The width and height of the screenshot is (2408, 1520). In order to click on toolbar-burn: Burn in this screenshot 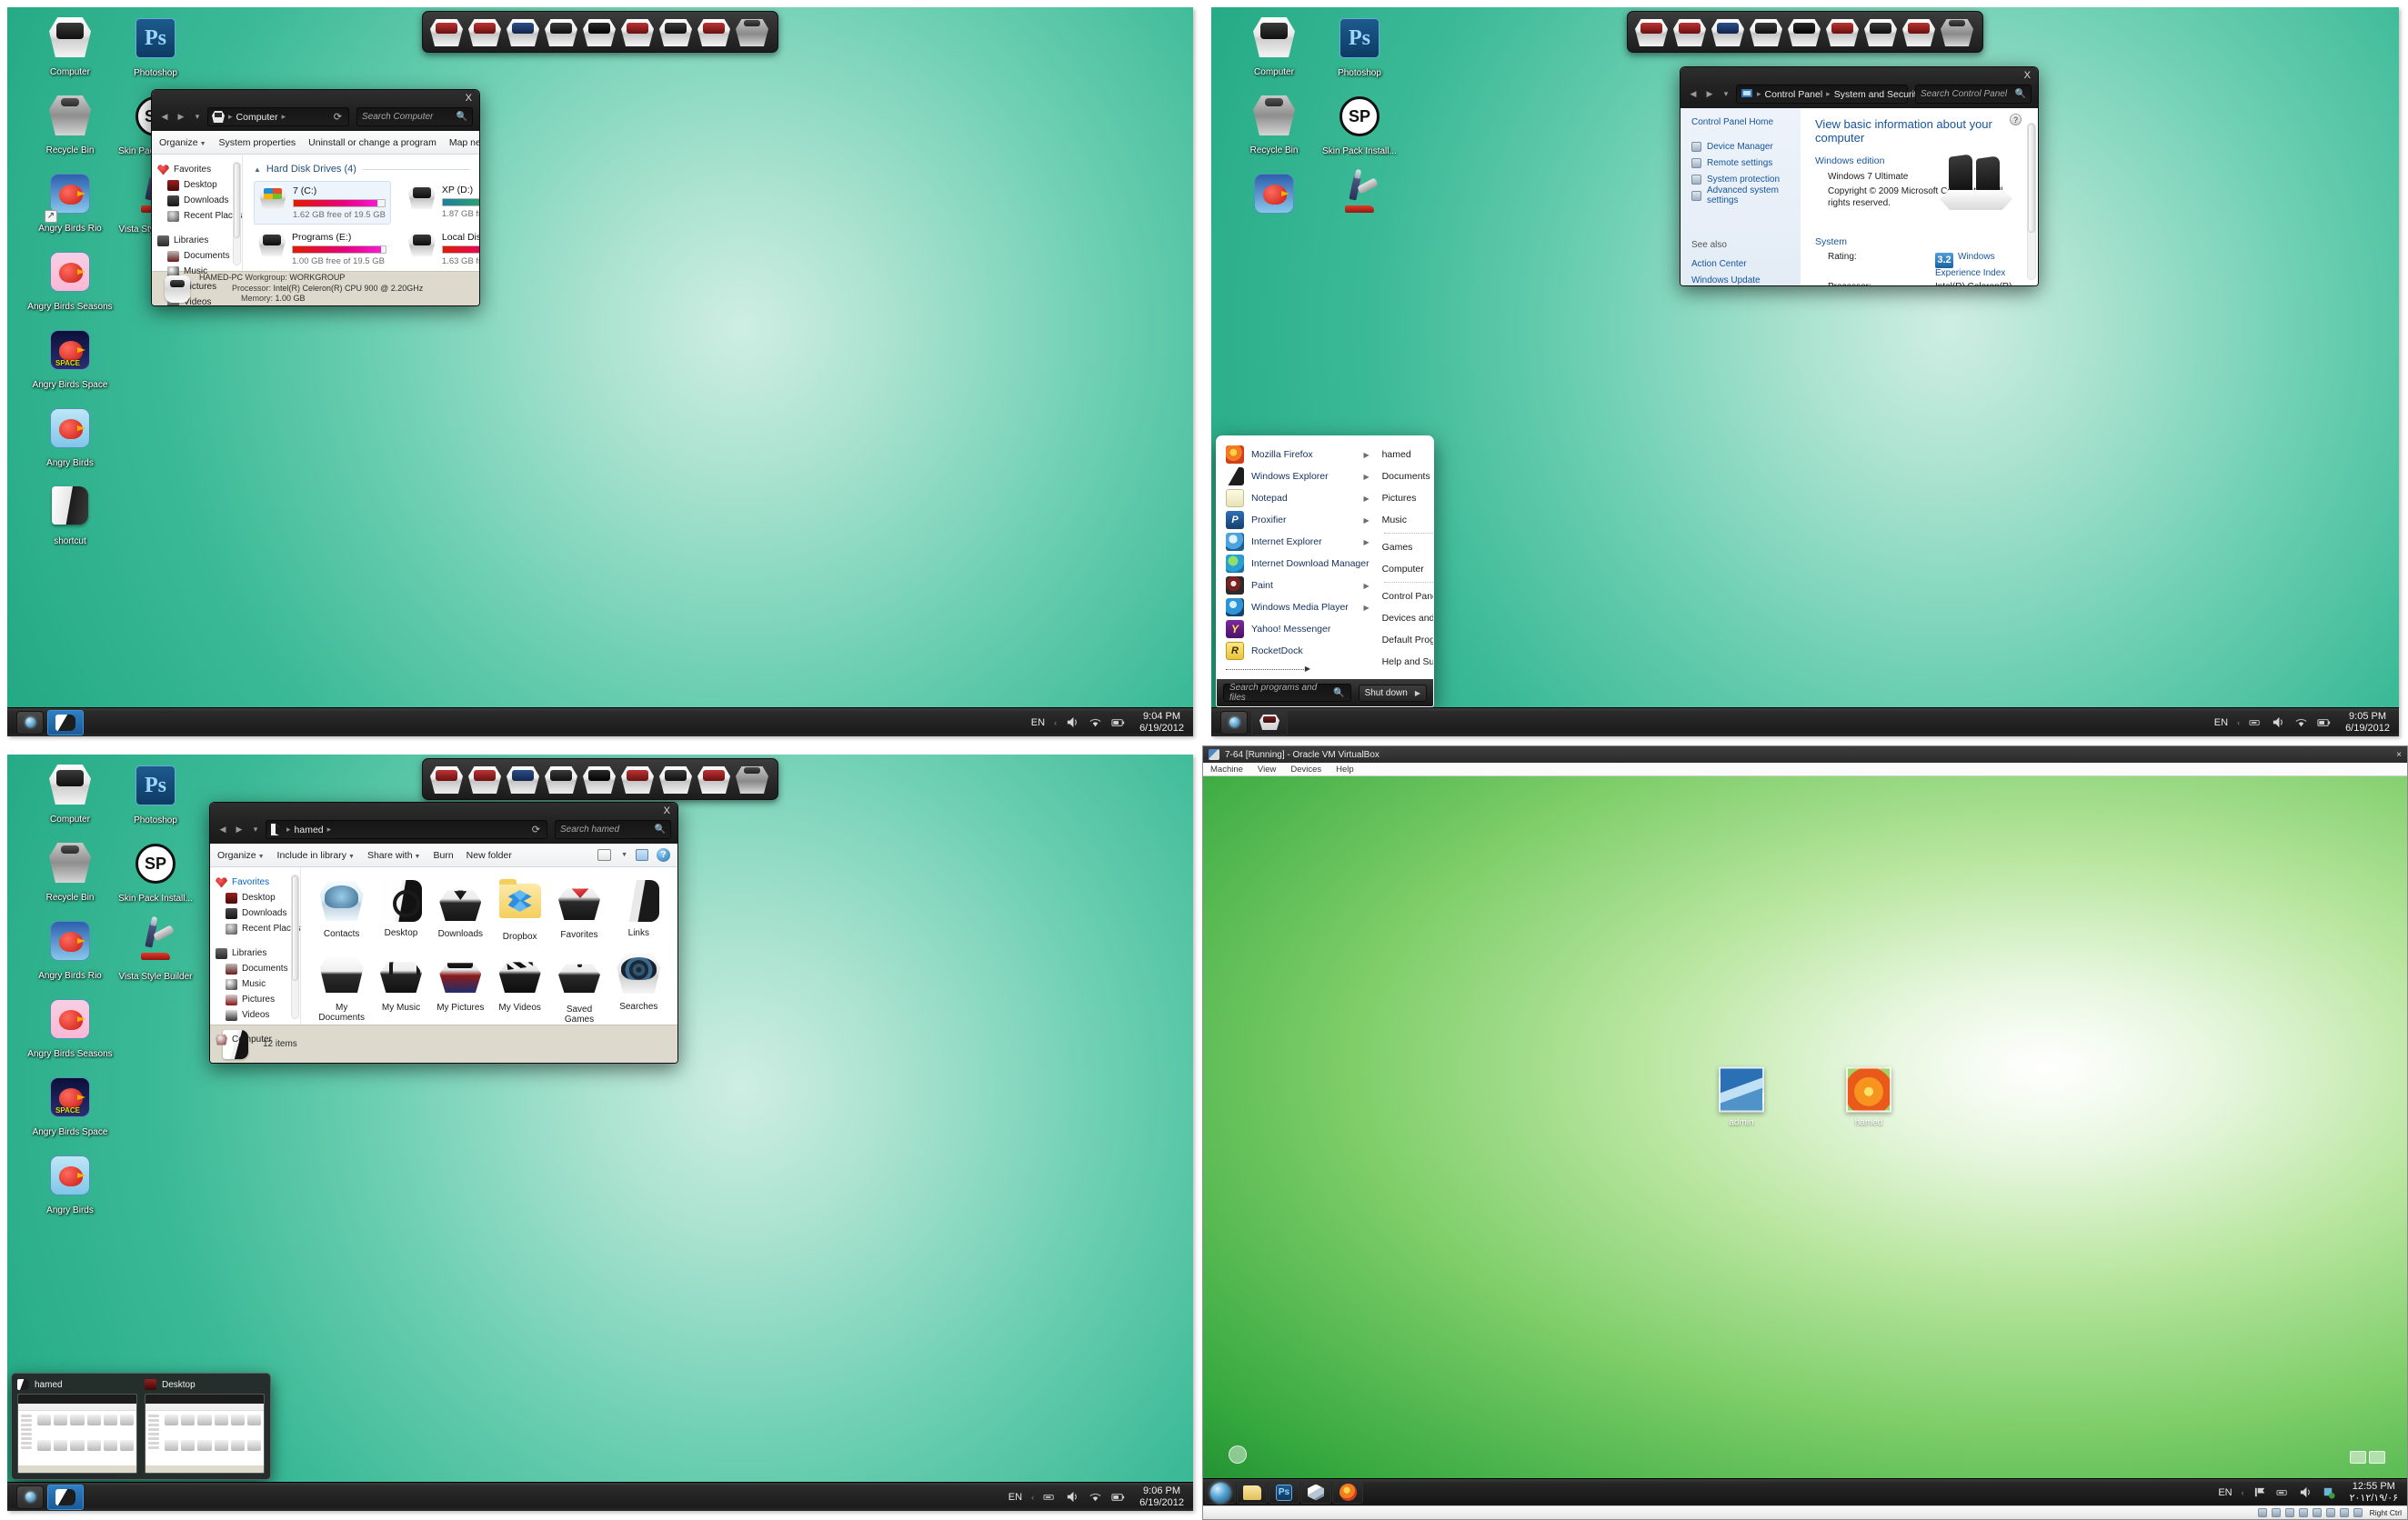, I will do `click(443, 855)`.